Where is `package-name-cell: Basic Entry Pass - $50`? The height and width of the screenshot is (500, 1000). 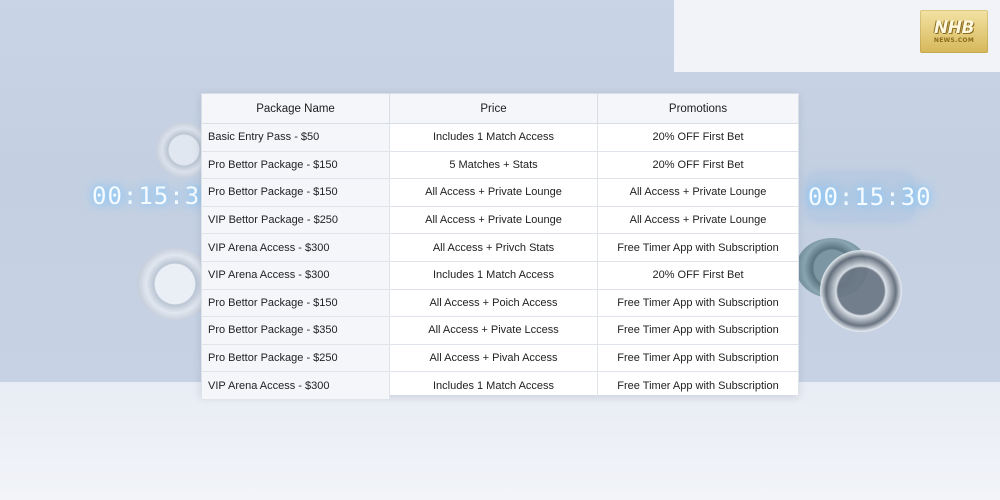
package-name-cell: Basic Entry Pass - $50 is located at coordinates (295, 137).